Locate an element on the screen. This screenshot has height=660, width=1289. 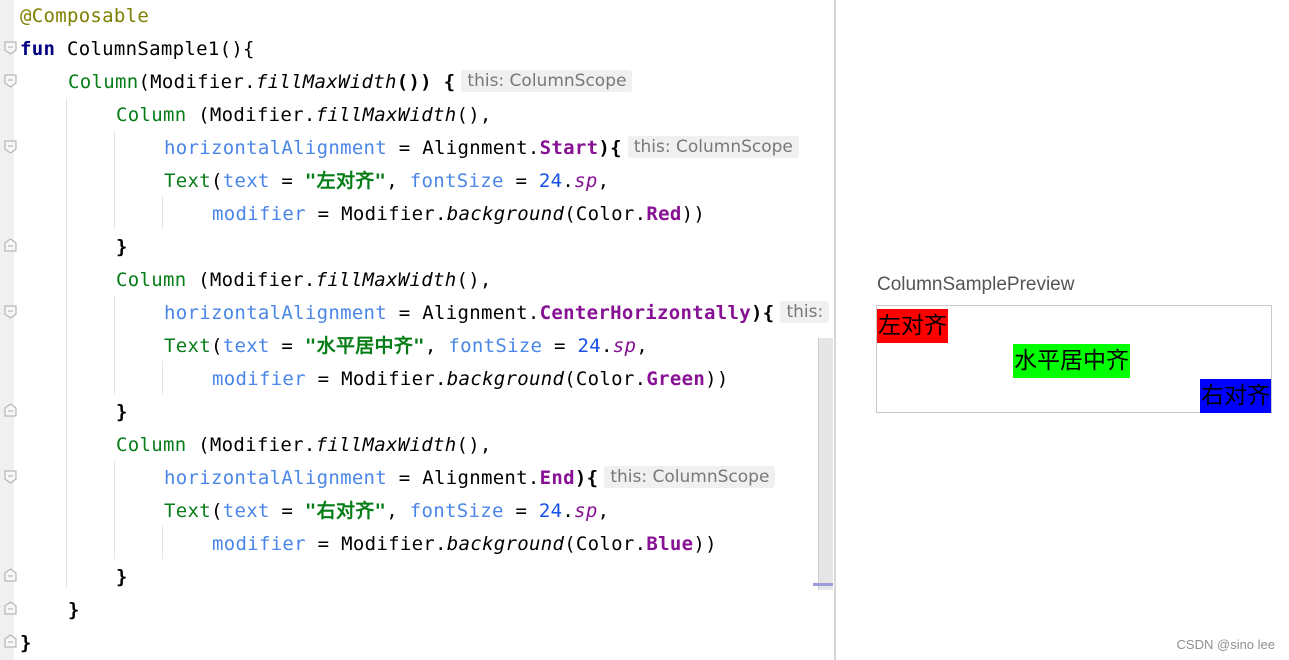
named-argument: horizontalAlignment is located at coordinates (276, 148).